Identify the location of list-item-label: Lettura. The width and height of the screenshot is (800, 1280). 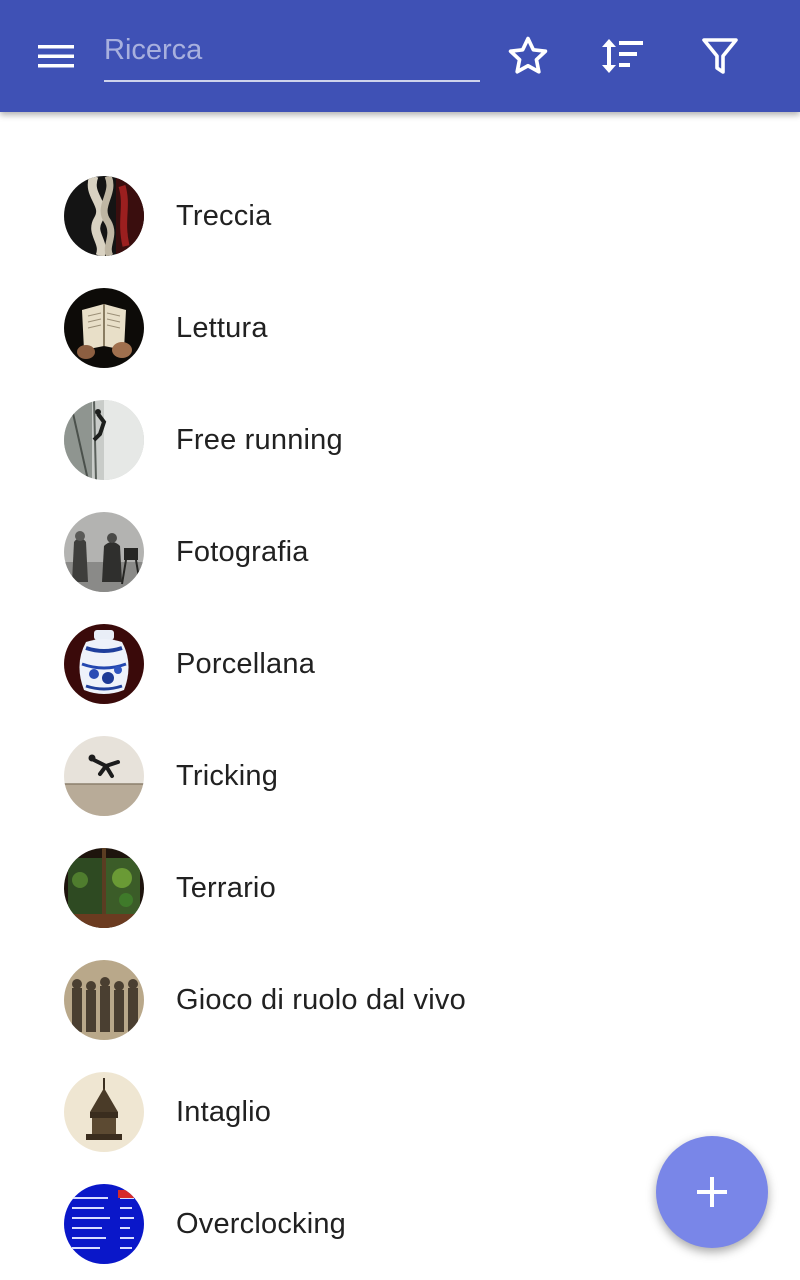
(222, 327).